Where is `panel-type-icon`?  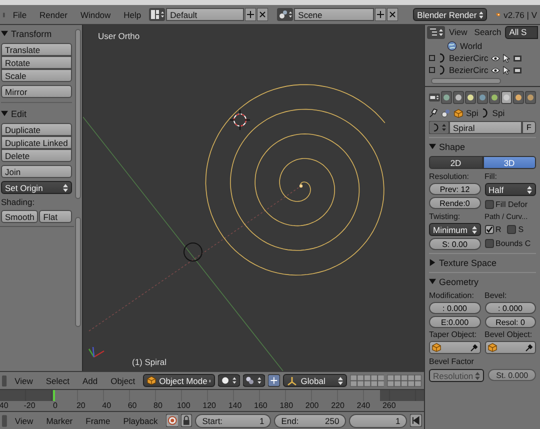
panel-type-icon is located at coordinates (434, 97).